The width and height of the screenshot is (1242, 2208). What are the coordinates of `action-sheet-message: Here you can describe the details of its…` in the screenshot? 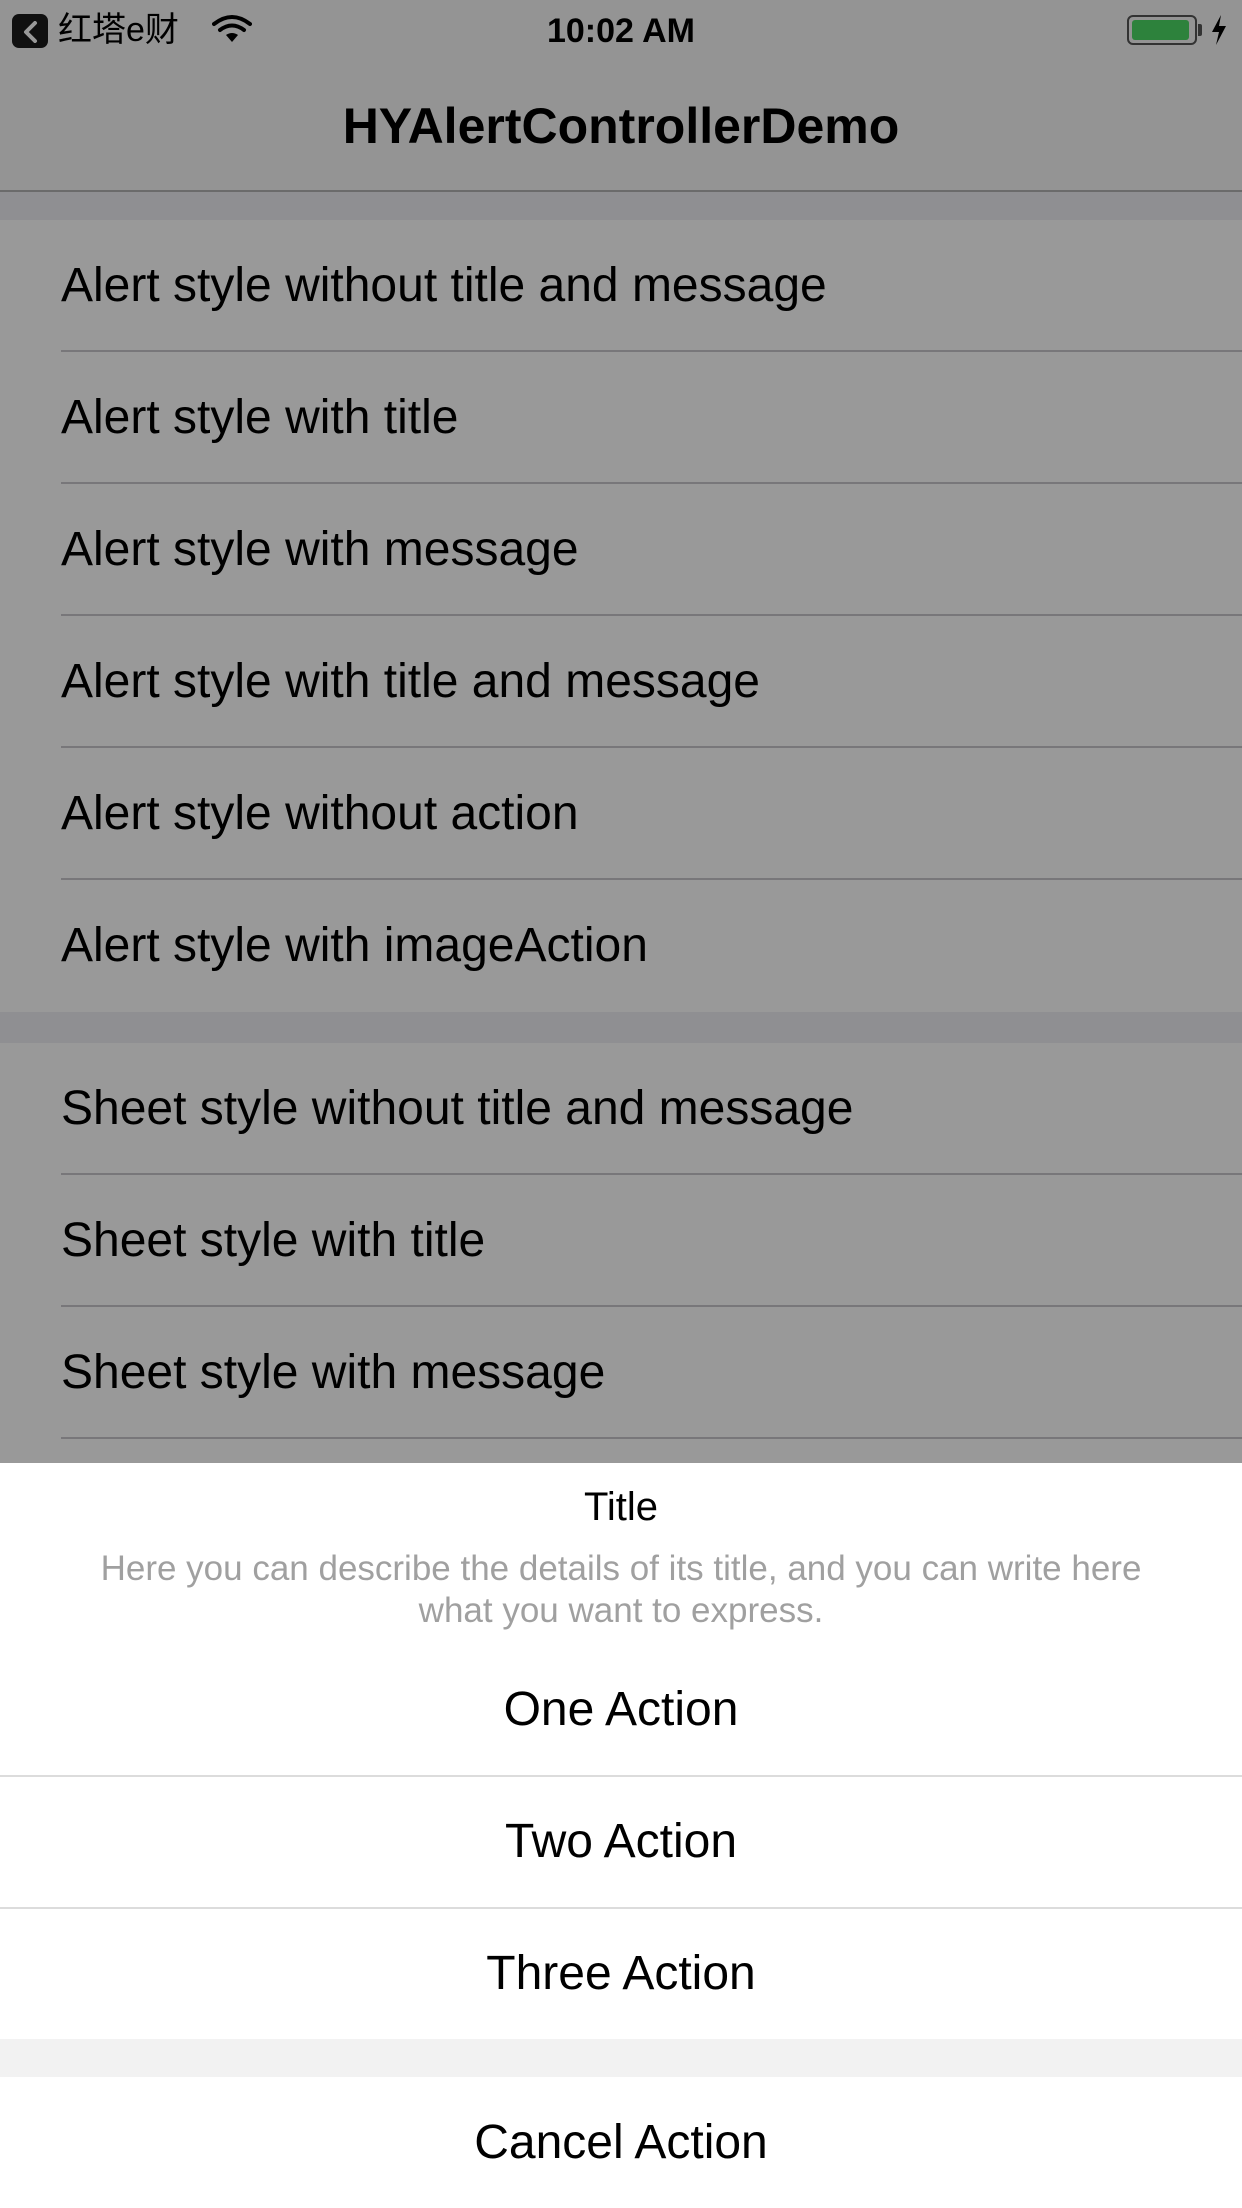 It's located at (621, 1589).